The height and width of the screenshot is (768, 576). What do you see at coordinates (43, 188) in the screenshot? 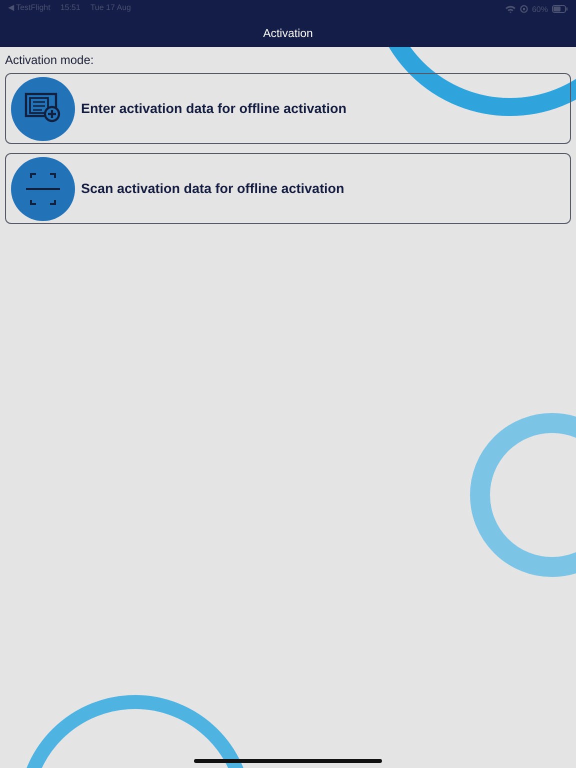
I see `scan-icon` at bounding box center [43, 188].